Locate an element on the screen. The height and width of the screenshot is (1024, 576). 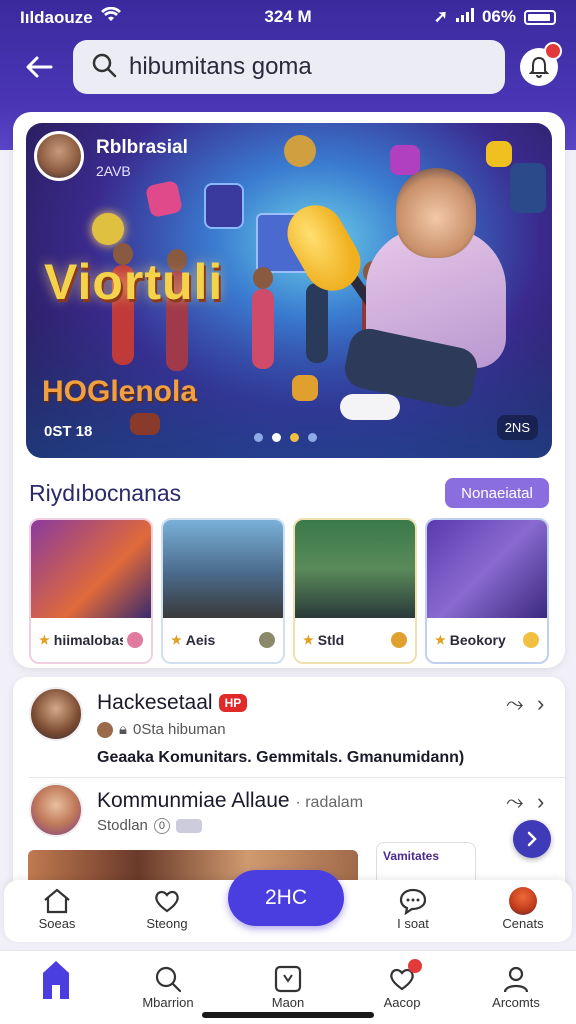
divider is located at coordinates (297, 777).